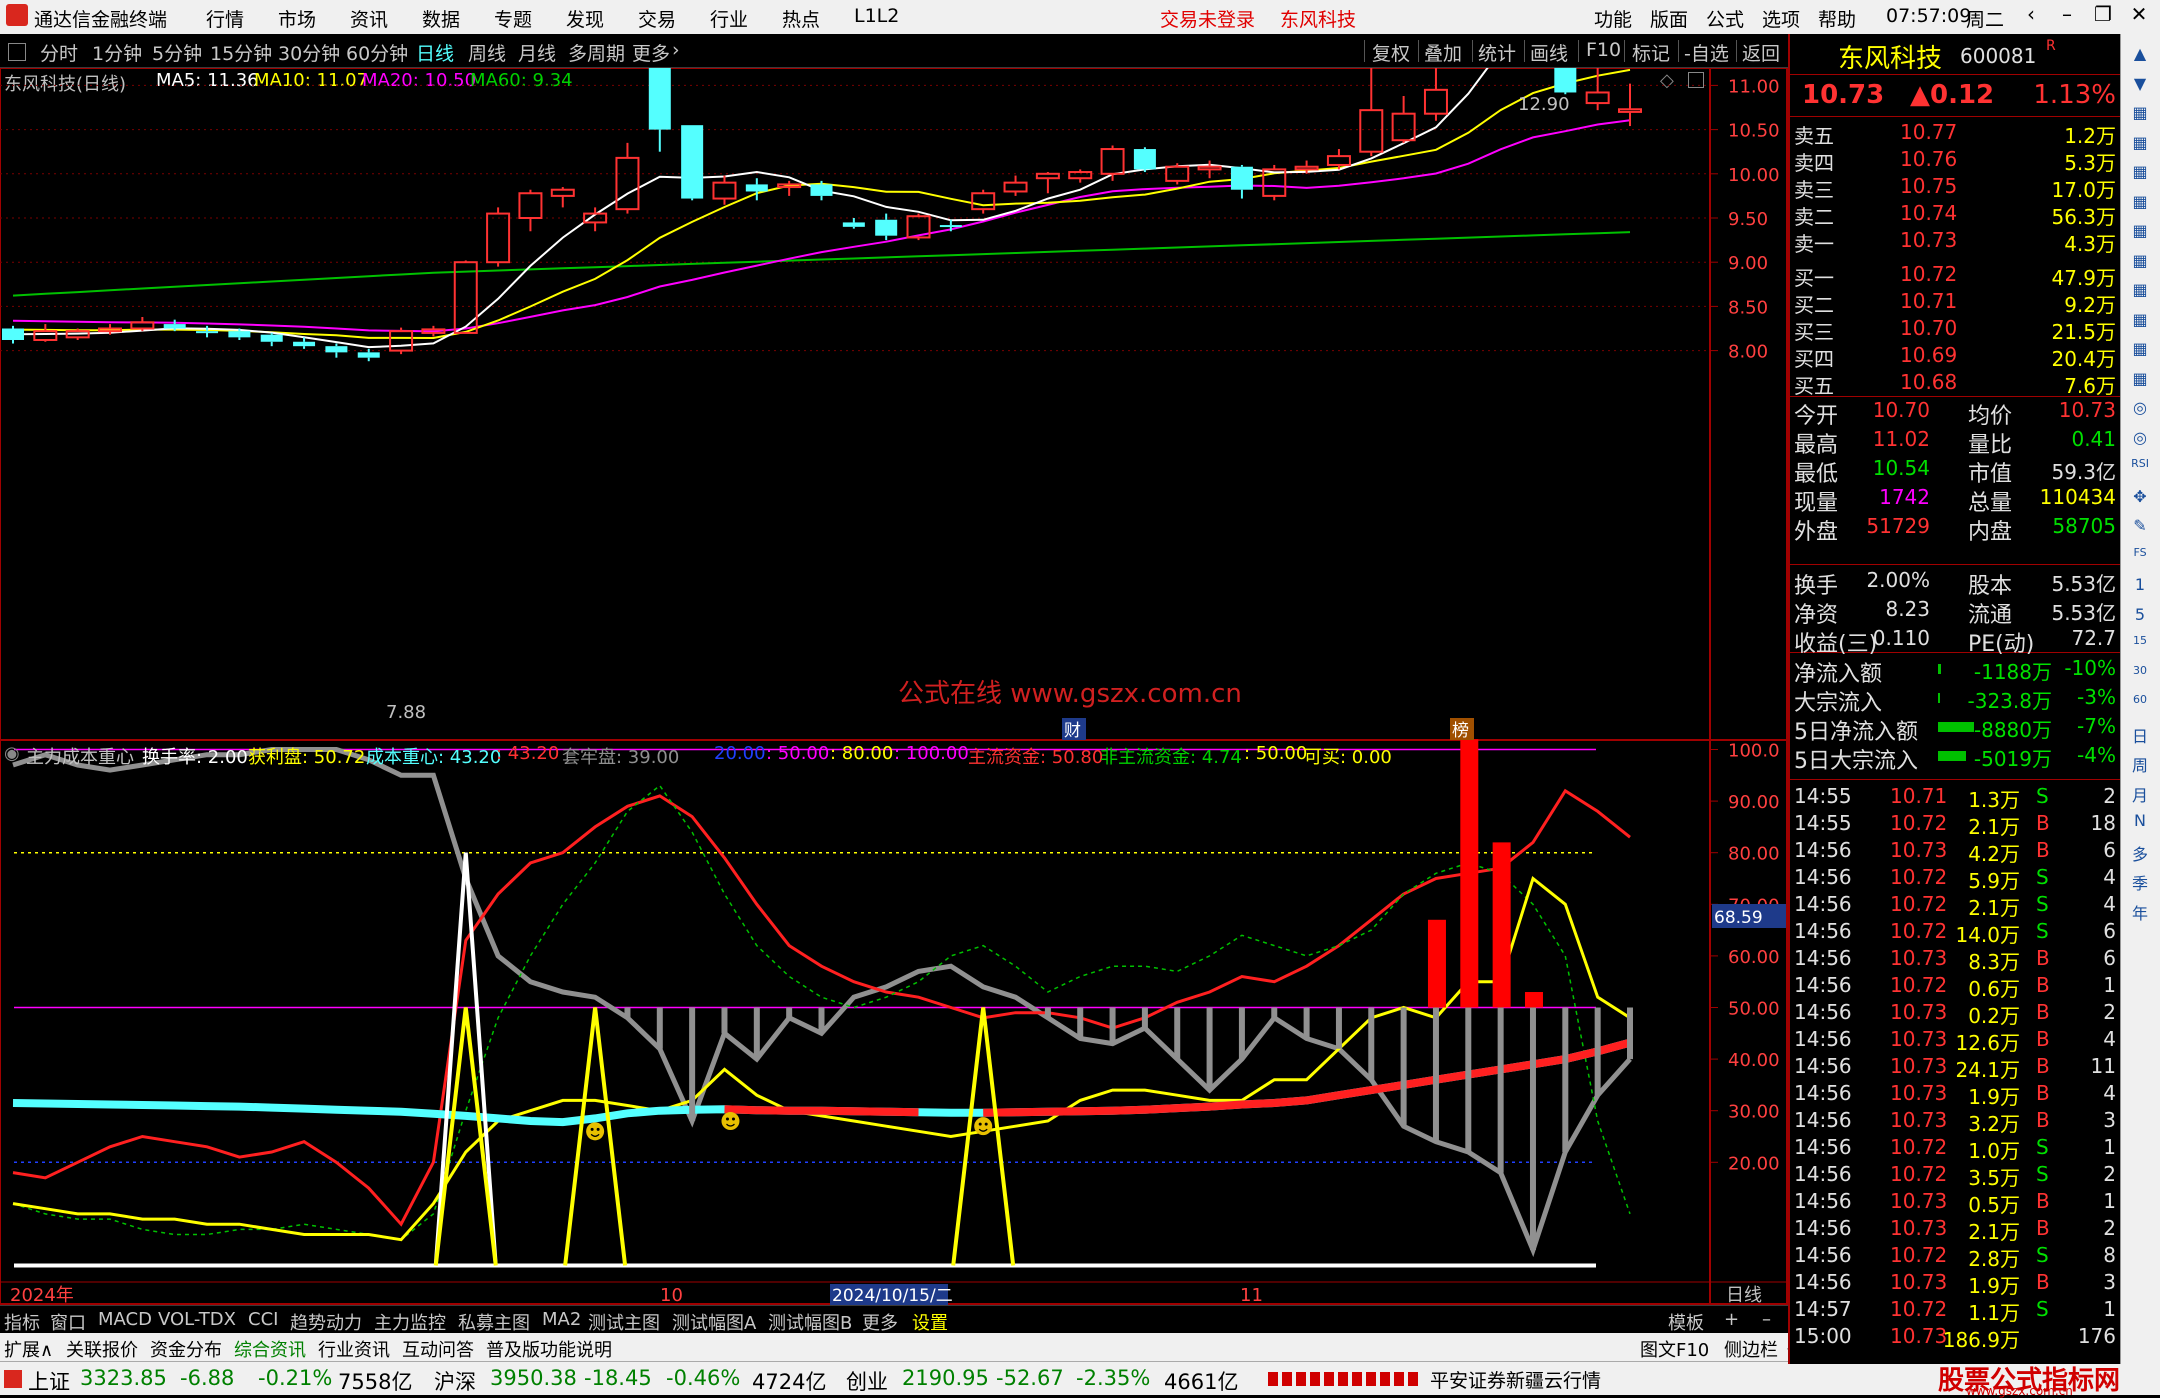 Image resolution: width=2160 pixels, height=1398 pixels. Describe the element at coordinates (270, 1349) in the screenshot. I see `info-zonghe: 综合资讯` at that location.